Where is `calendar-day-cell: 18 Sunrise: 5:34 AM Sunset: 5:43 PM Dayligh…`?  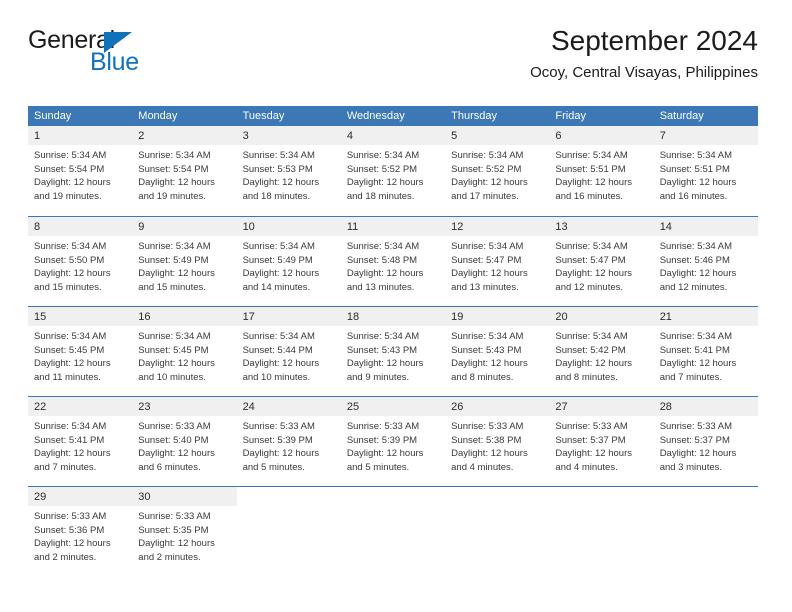
calendar-day-cell: 18 Sunrise: 5:34 AM Sunset: 5:43 PM Dayligh… is located at coordinates (393, 351).